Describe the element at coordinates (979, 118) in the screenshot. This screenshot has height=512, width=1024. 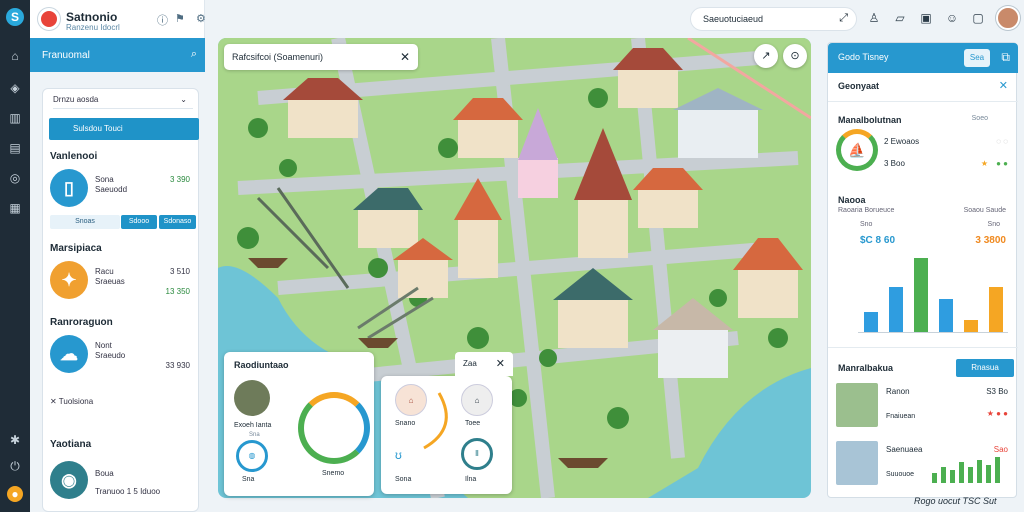
I see `gauge-a-value: Soeo` at that location.